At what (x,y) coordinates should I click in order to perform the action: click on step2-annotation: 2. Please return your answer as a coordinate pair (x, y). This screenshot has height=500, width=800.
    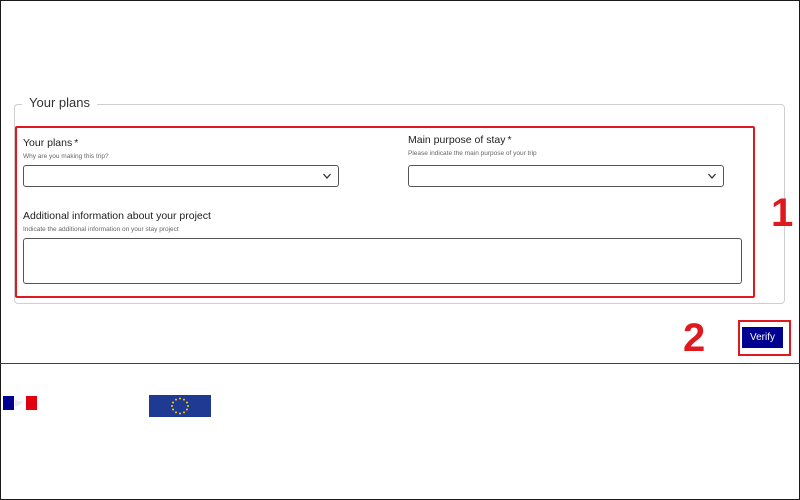
    Looking at the image, I should click on (694, 338).